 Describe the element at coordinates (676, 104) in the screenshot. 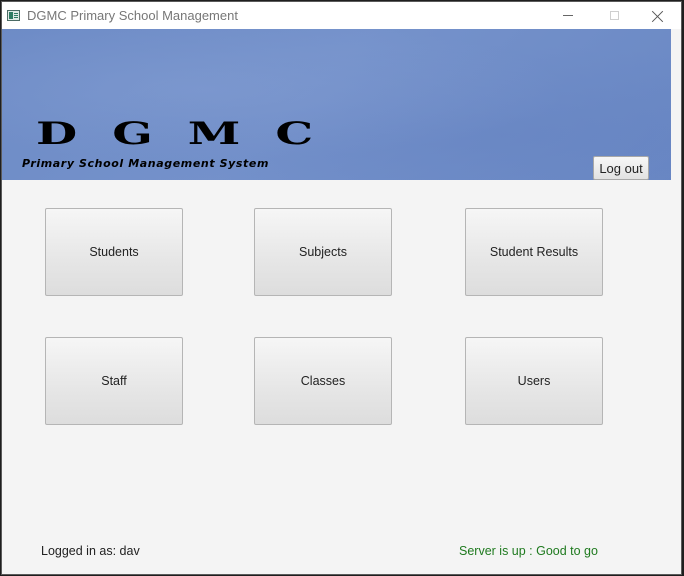

I see `banner-edge` at that location.